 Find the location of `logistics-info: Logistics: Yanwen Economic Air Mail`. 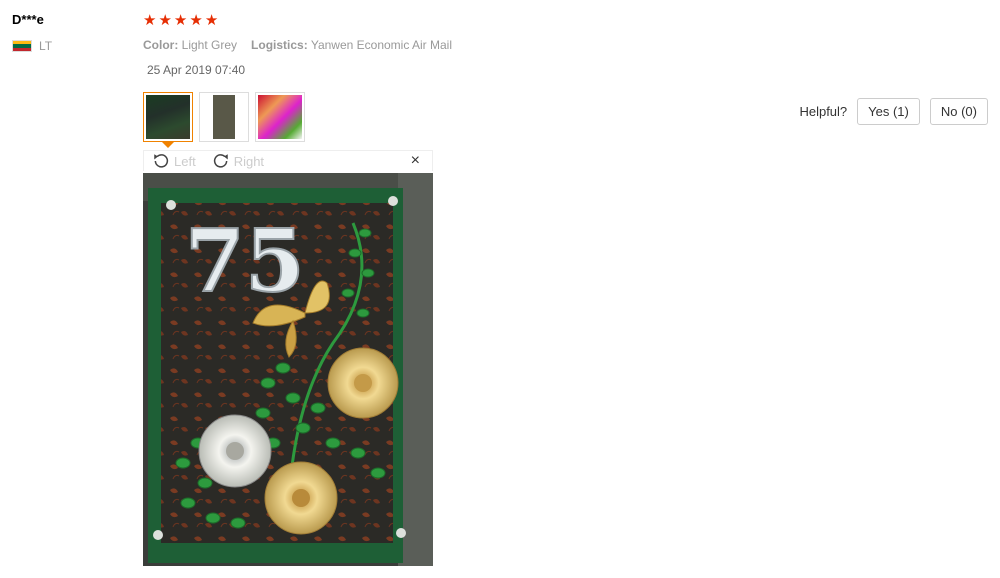

logistics-info: Logistics: Yanwen Economic Air Mail is located at coordinates (351, 45).